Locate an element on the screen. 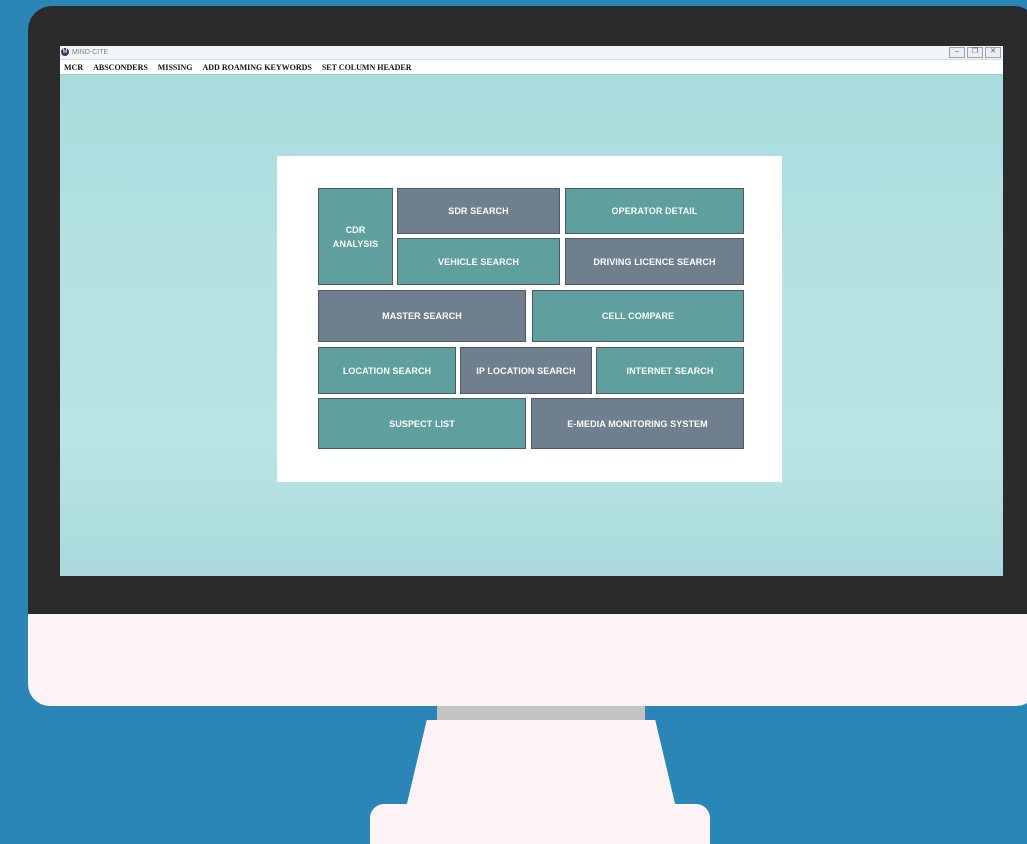 Image resolution: width=1027 pixels, height=844 pixels. menu-item-add-roaming-keywords: ADD ROAMING KEYWORDS is located at coordinates (256, 67).